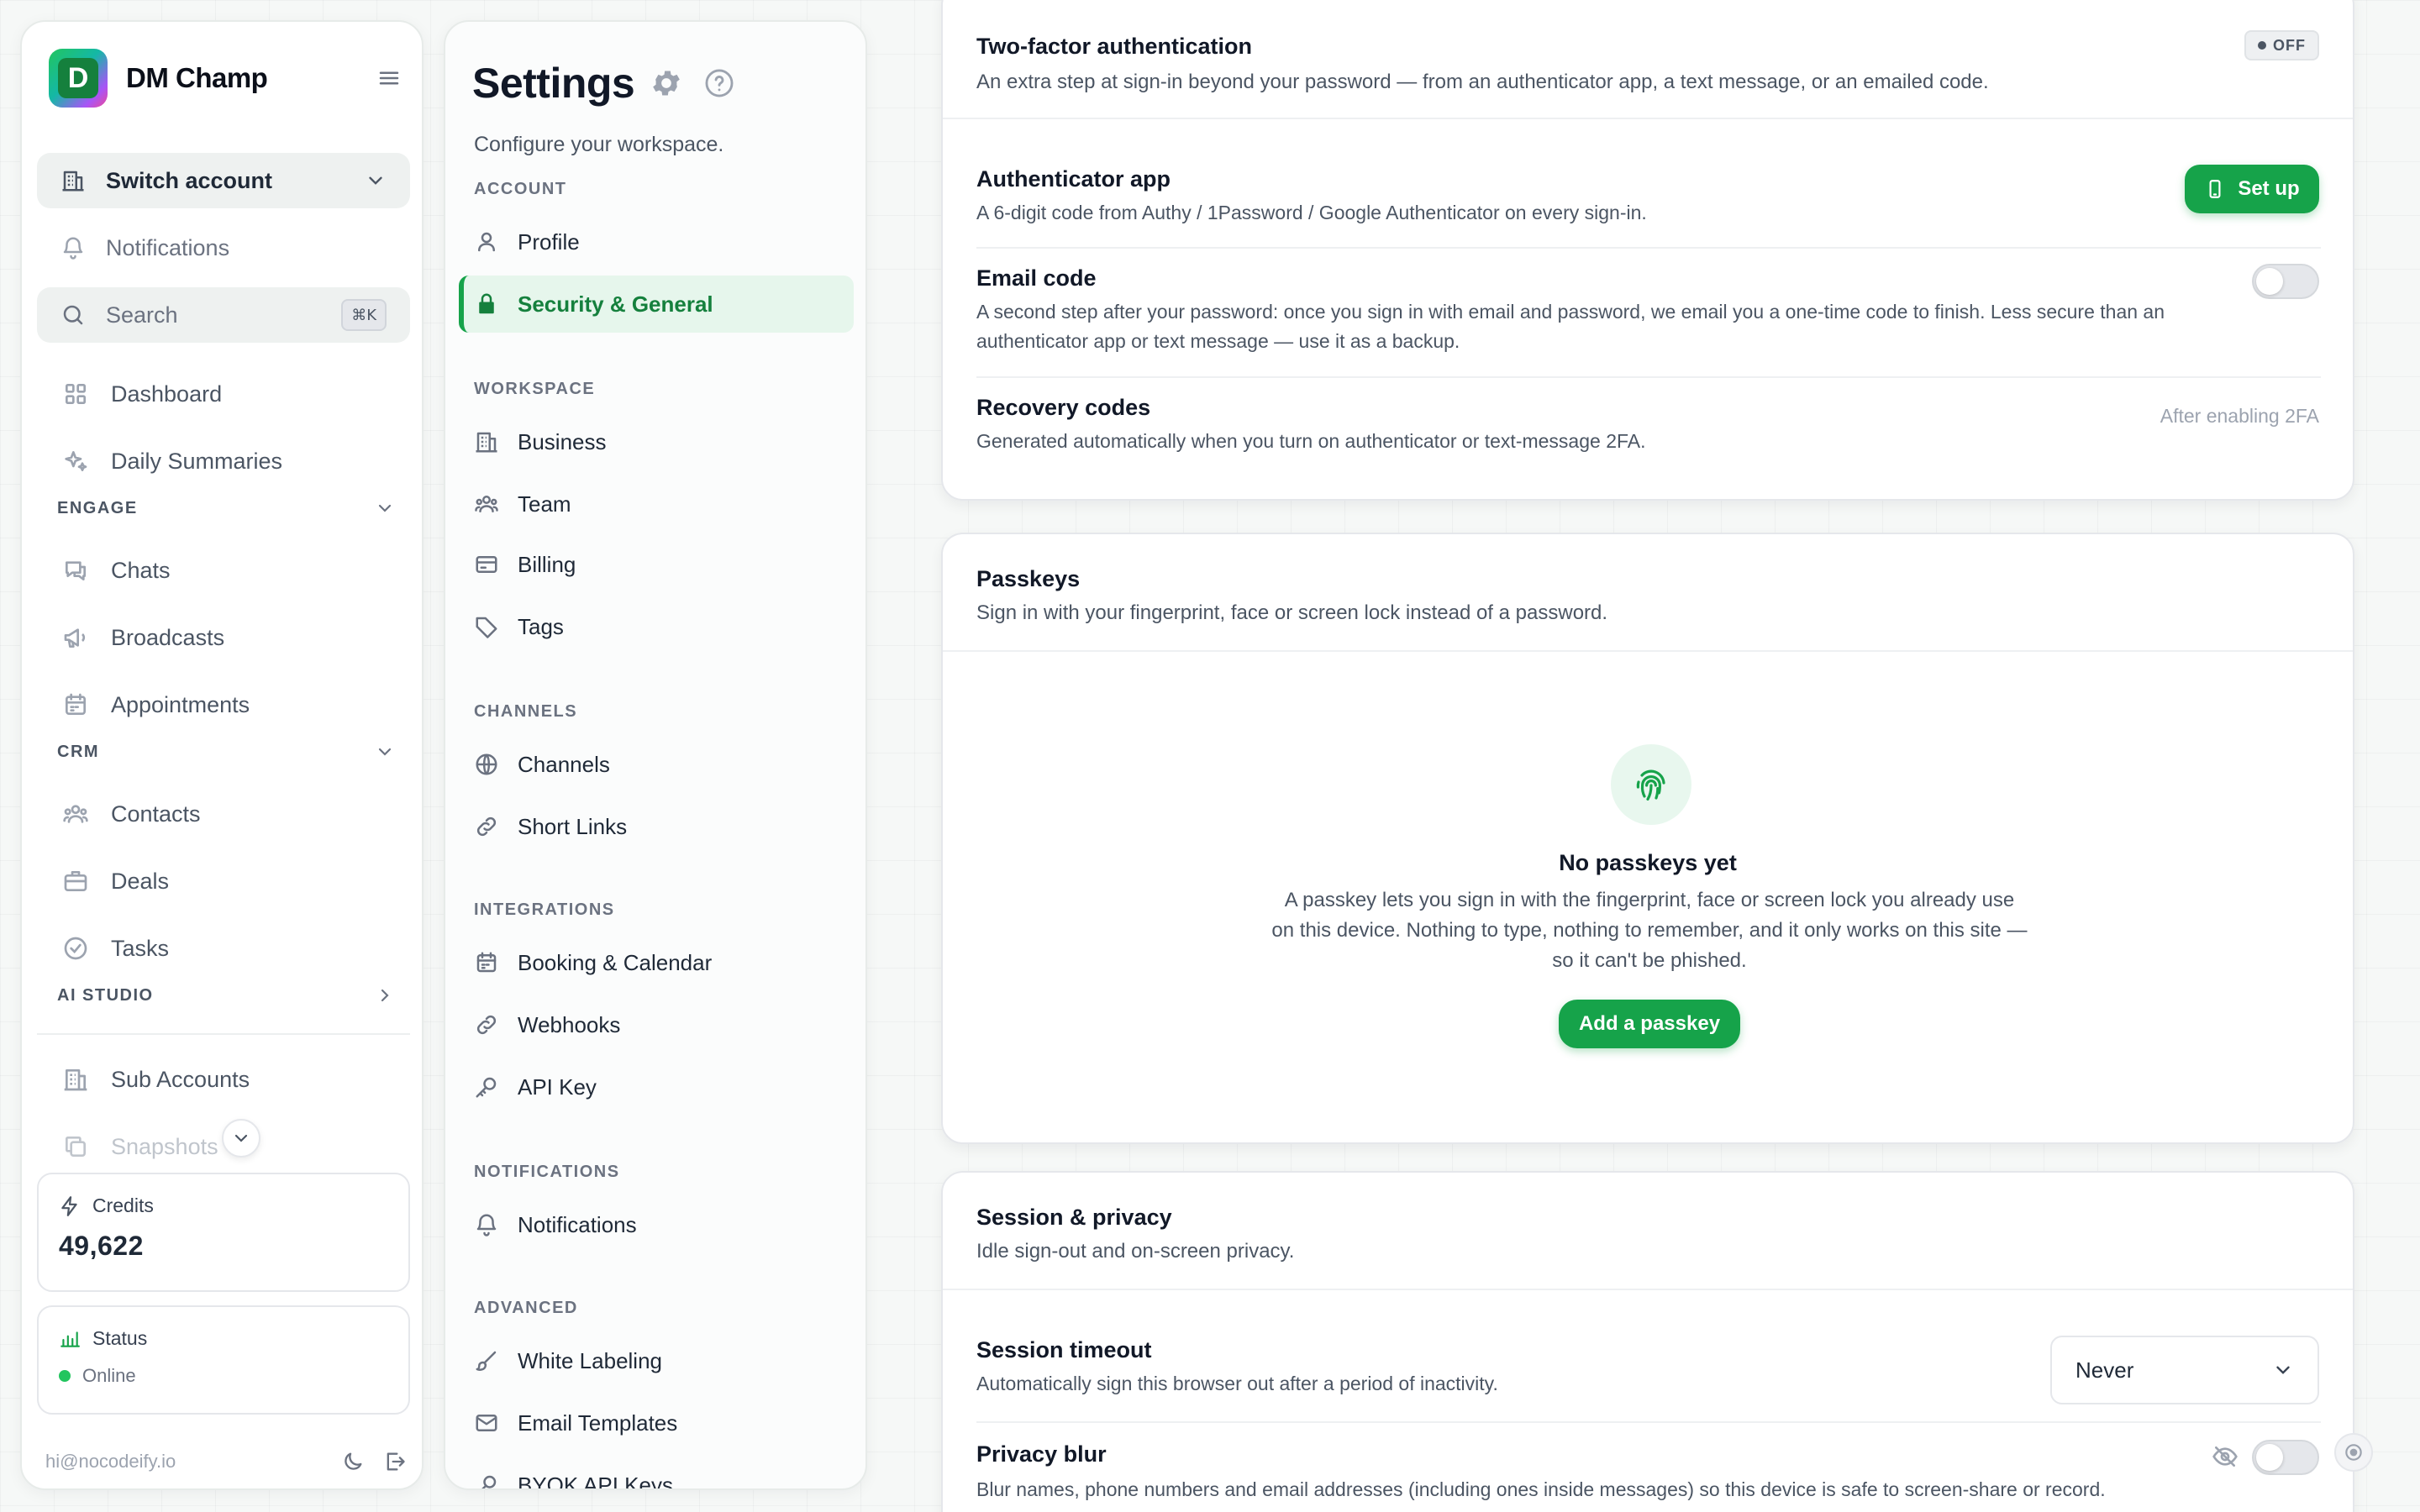 This screenshot has height=1512, width=2420. What do you see at coordinates (70, 1206) in the screenshot?
I see `lightning-icon` at bounding box center [70, 1206].